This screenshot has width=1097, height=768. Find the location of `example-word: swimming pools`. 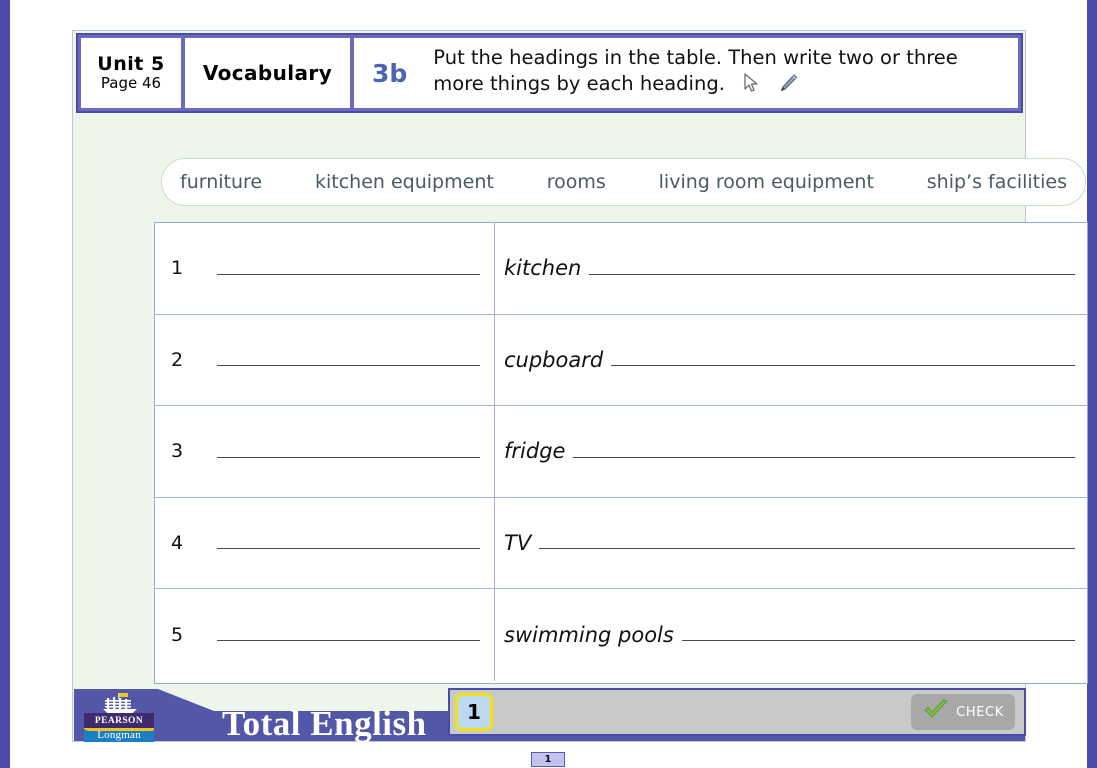

example-word: swimming pools is located at coordinates (589, 634).